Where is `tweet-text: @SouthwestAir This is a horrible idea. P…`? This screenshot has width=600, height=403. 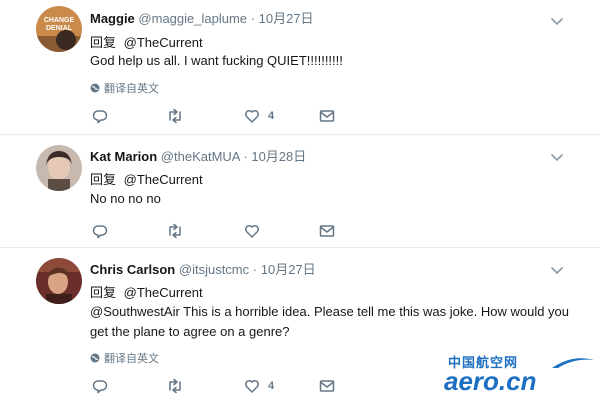
tweet-text: @SouthwestAir This is a horrible idea. P… is located at coordinates (330, 321).